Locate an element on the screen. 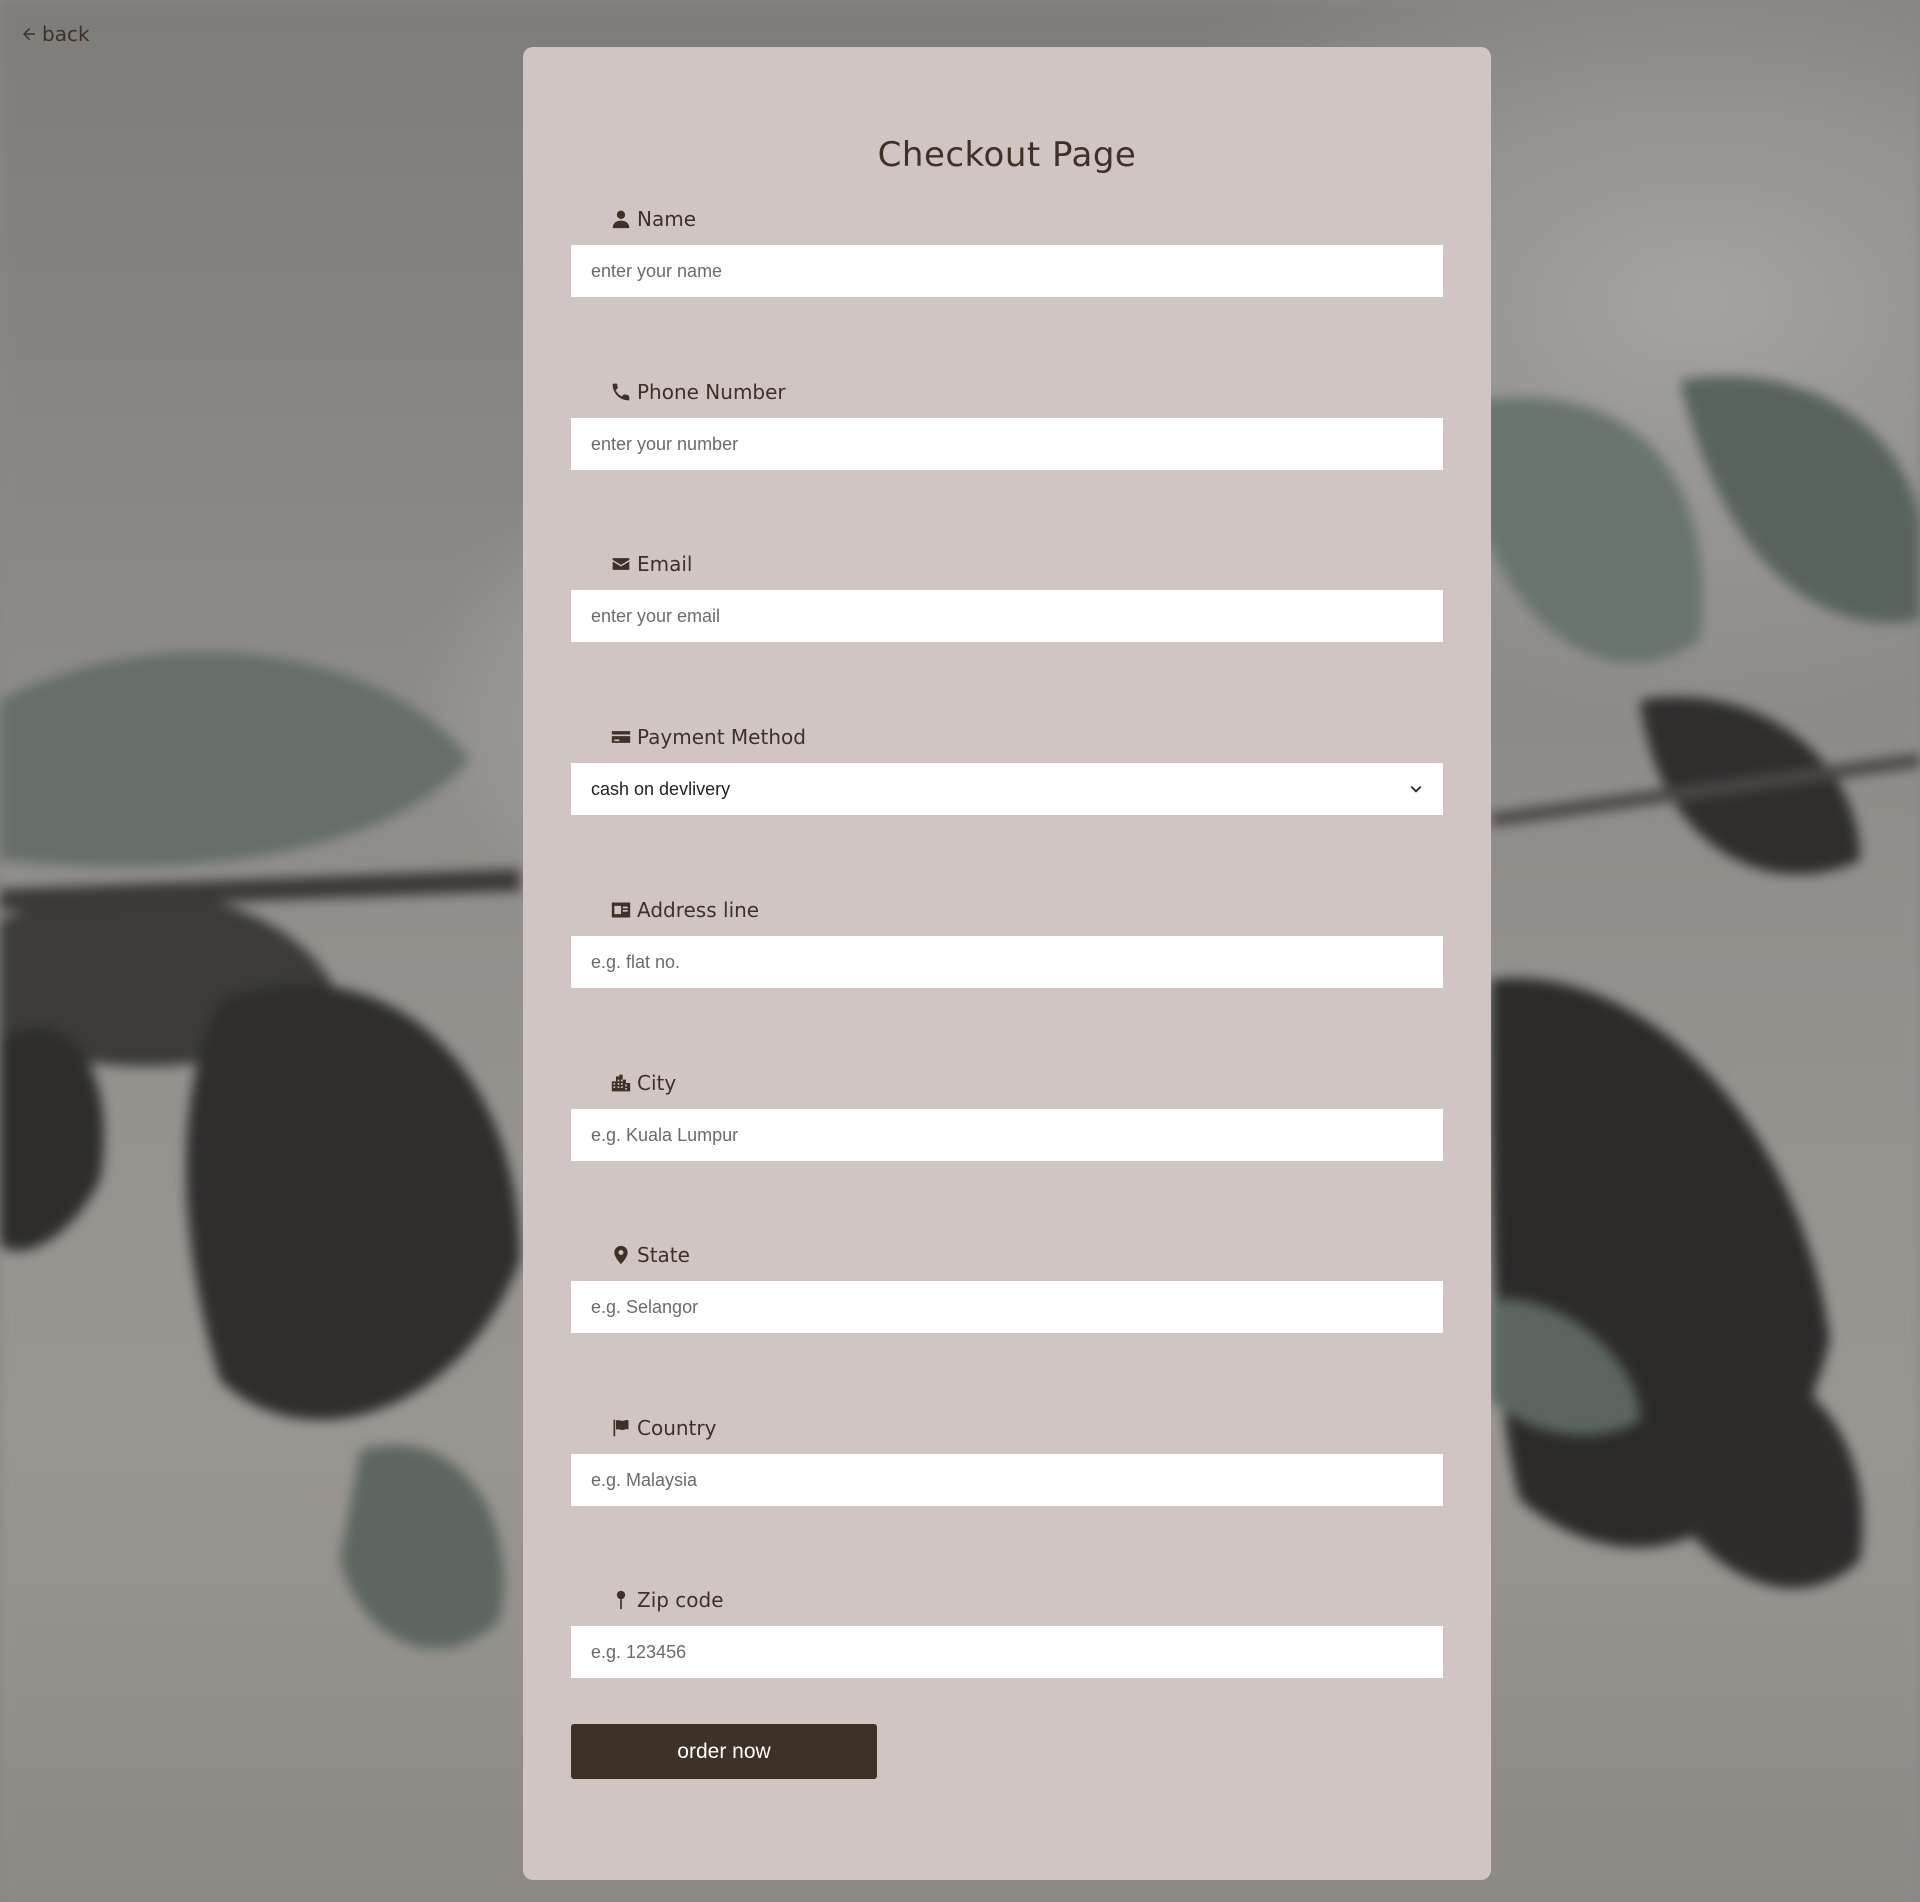 The height and width of the screenshot is (1902, 1920). email-label: Email is located at coordinates (1027, 564).